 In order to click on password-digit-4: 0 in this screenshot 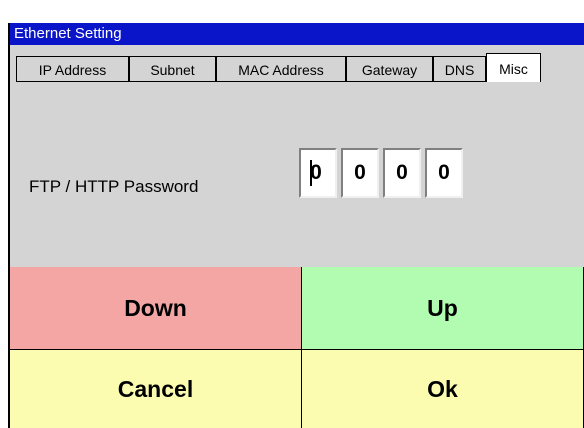, I will do `click(444, 173)`.